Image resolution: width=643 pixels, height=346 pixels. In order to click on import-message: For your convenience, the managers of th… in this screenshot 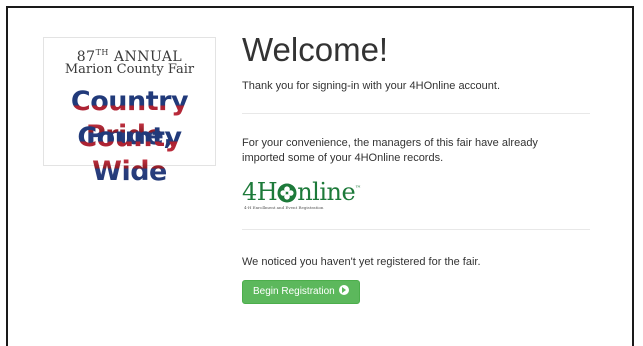, I will do `click(390, 150)`.